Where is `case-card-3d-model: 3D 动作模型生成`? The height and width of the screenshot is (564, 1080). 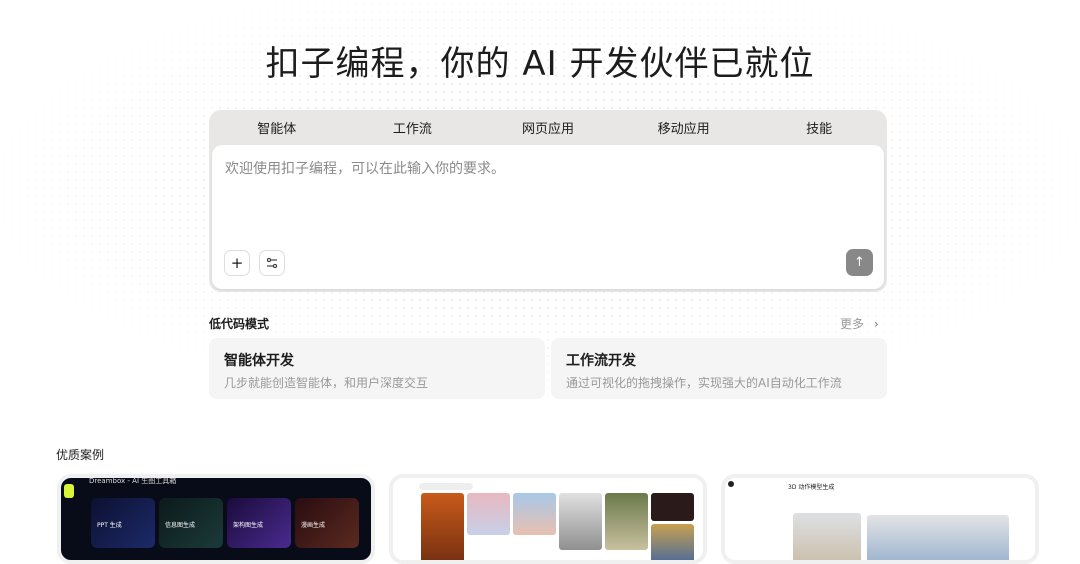
case-card-3d-model: 3D 动作模型生成 is located at coordinates (880, 519).